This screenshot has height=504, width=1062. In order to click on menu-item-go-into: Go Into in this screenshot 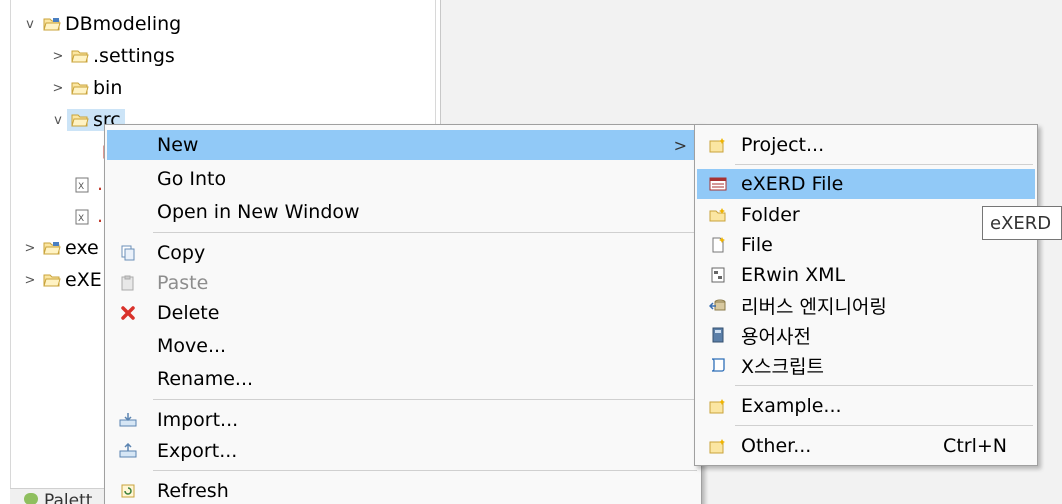, I will do `click(403, 179)`.